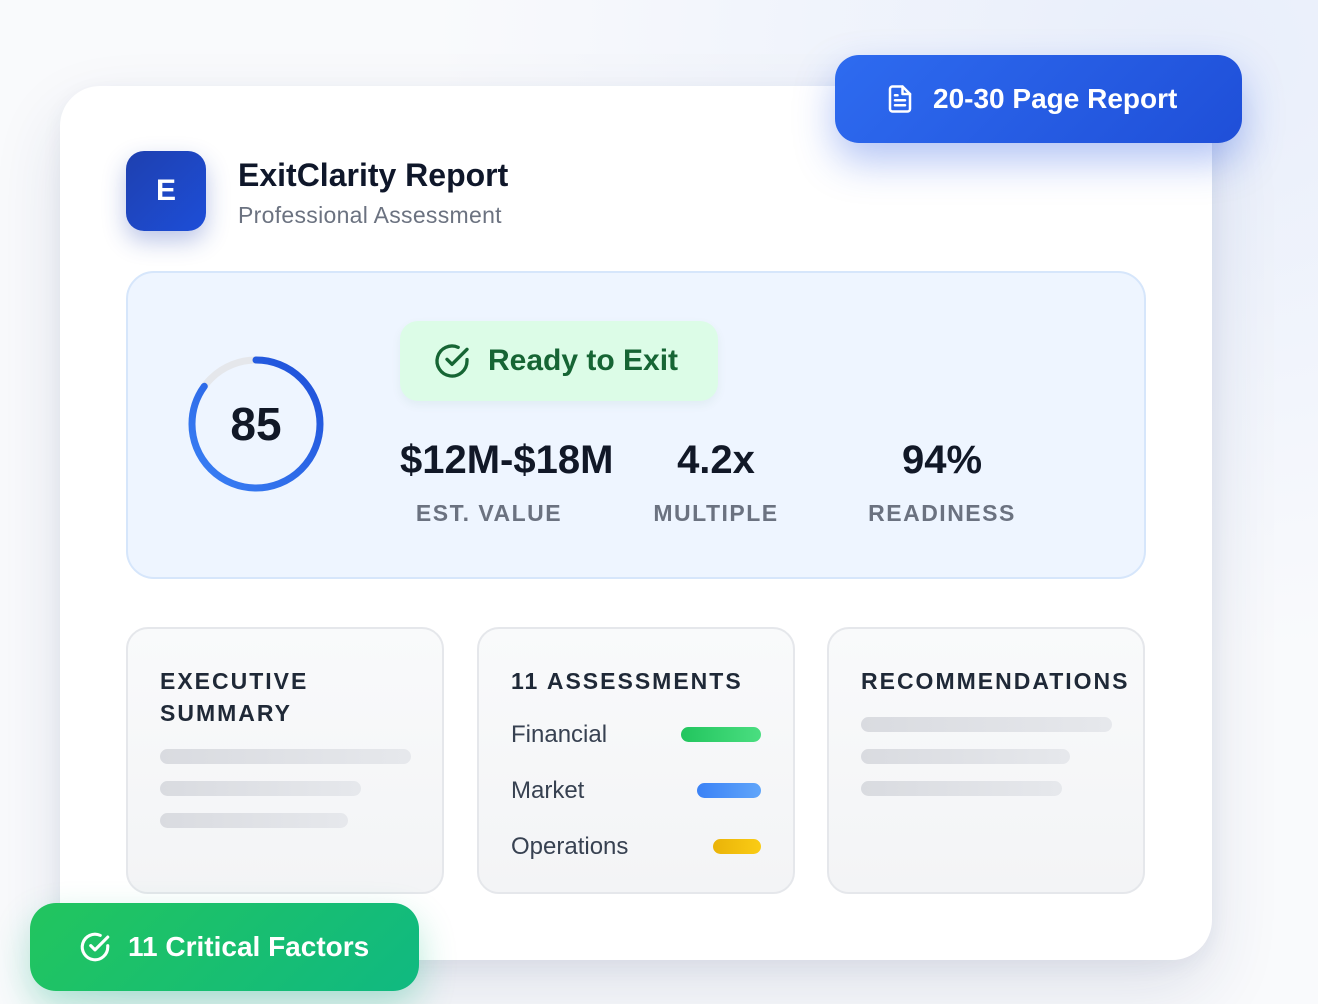  Describe the element at coordinates (370, 215) in the screenshot. I see `report-subtitle: Professional Assessment` at that location.